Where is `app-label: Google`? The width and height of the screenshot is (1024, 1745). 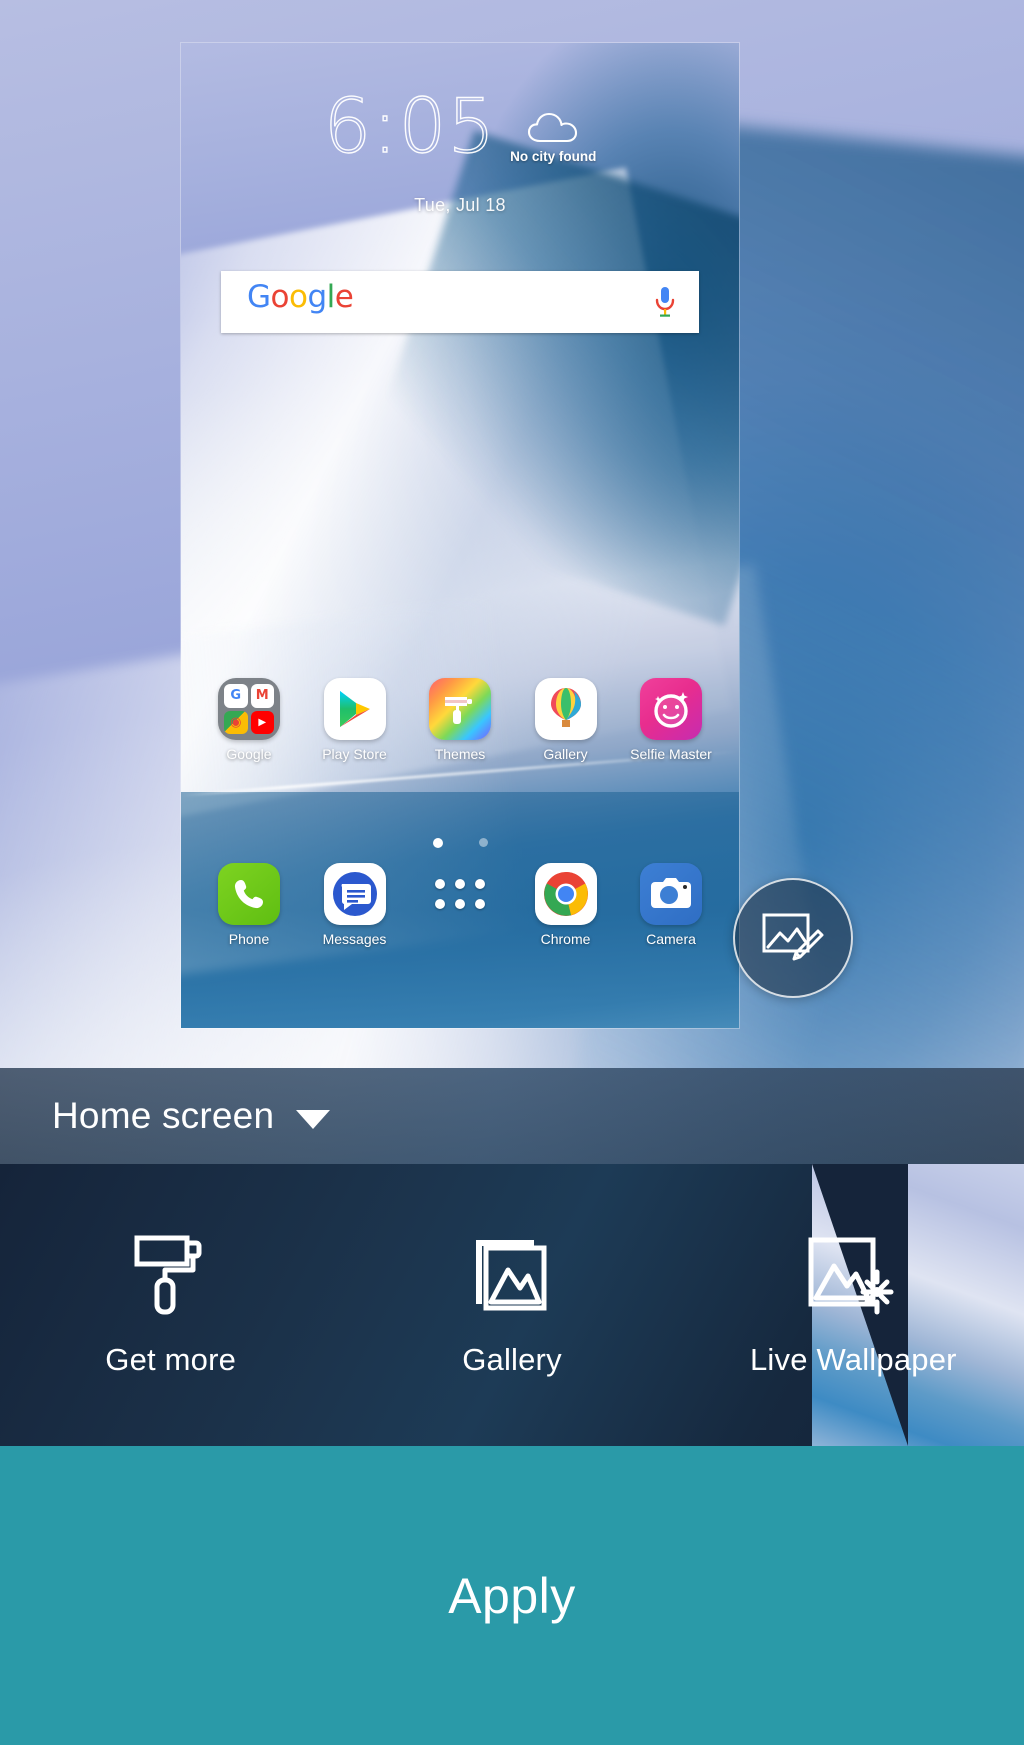 app-label: Google is located at coordinates (249, 754).